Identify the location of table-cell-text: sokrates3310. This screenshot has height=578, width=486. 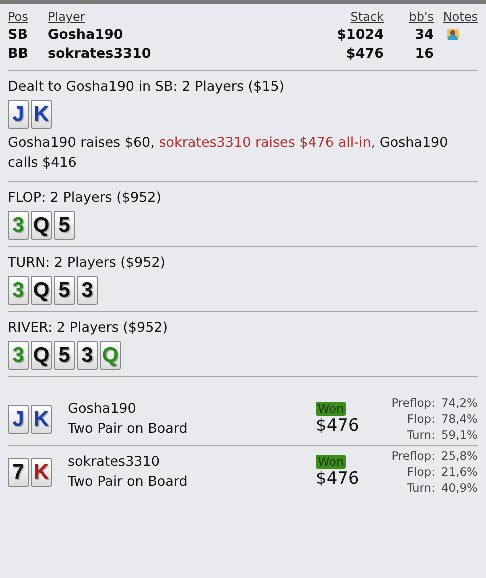
(100, 54).